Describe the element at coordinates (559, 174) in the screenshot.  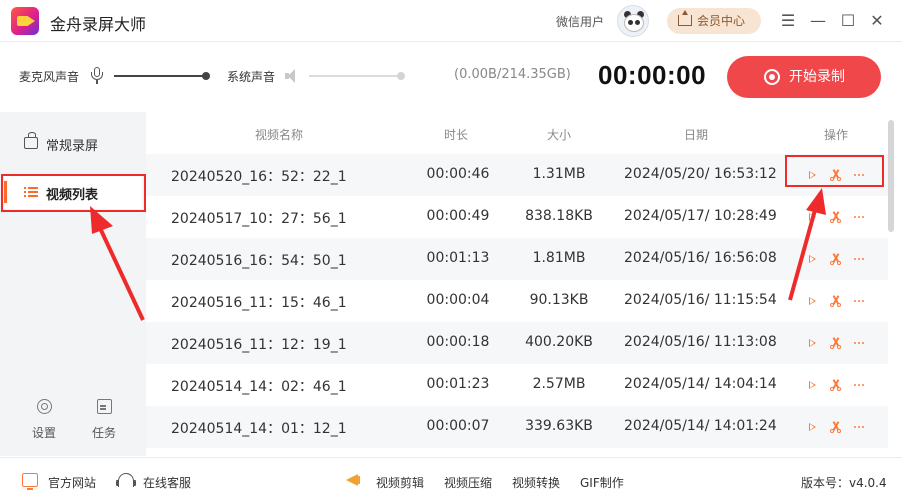
I see `size-cell: 1.31MB` at that location.